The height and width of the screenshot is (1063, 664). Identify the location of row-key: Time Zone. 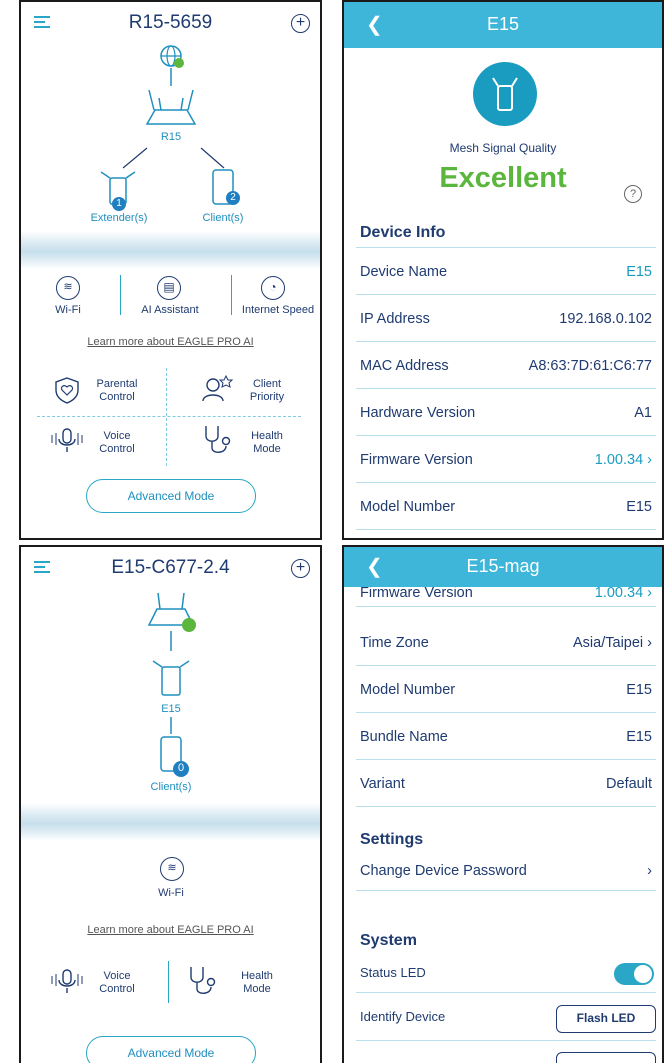
(394, 643).